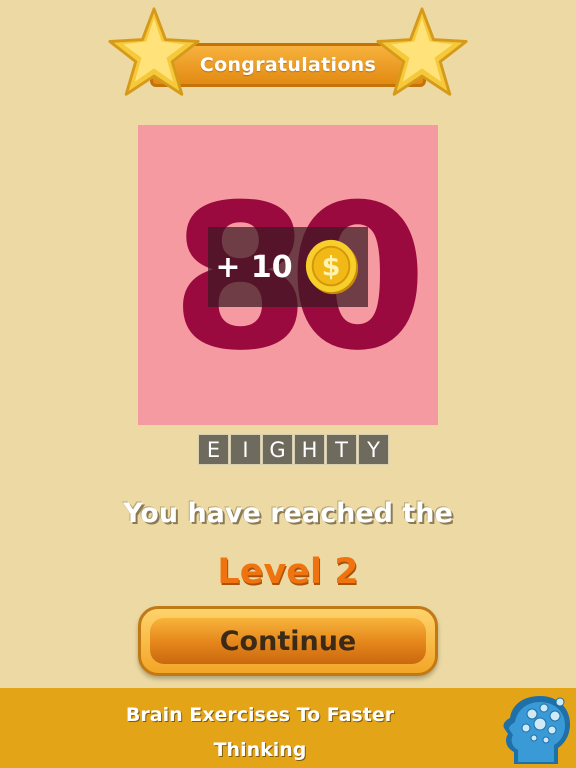  I want to click on letter-tile: G, so click(277, 449).